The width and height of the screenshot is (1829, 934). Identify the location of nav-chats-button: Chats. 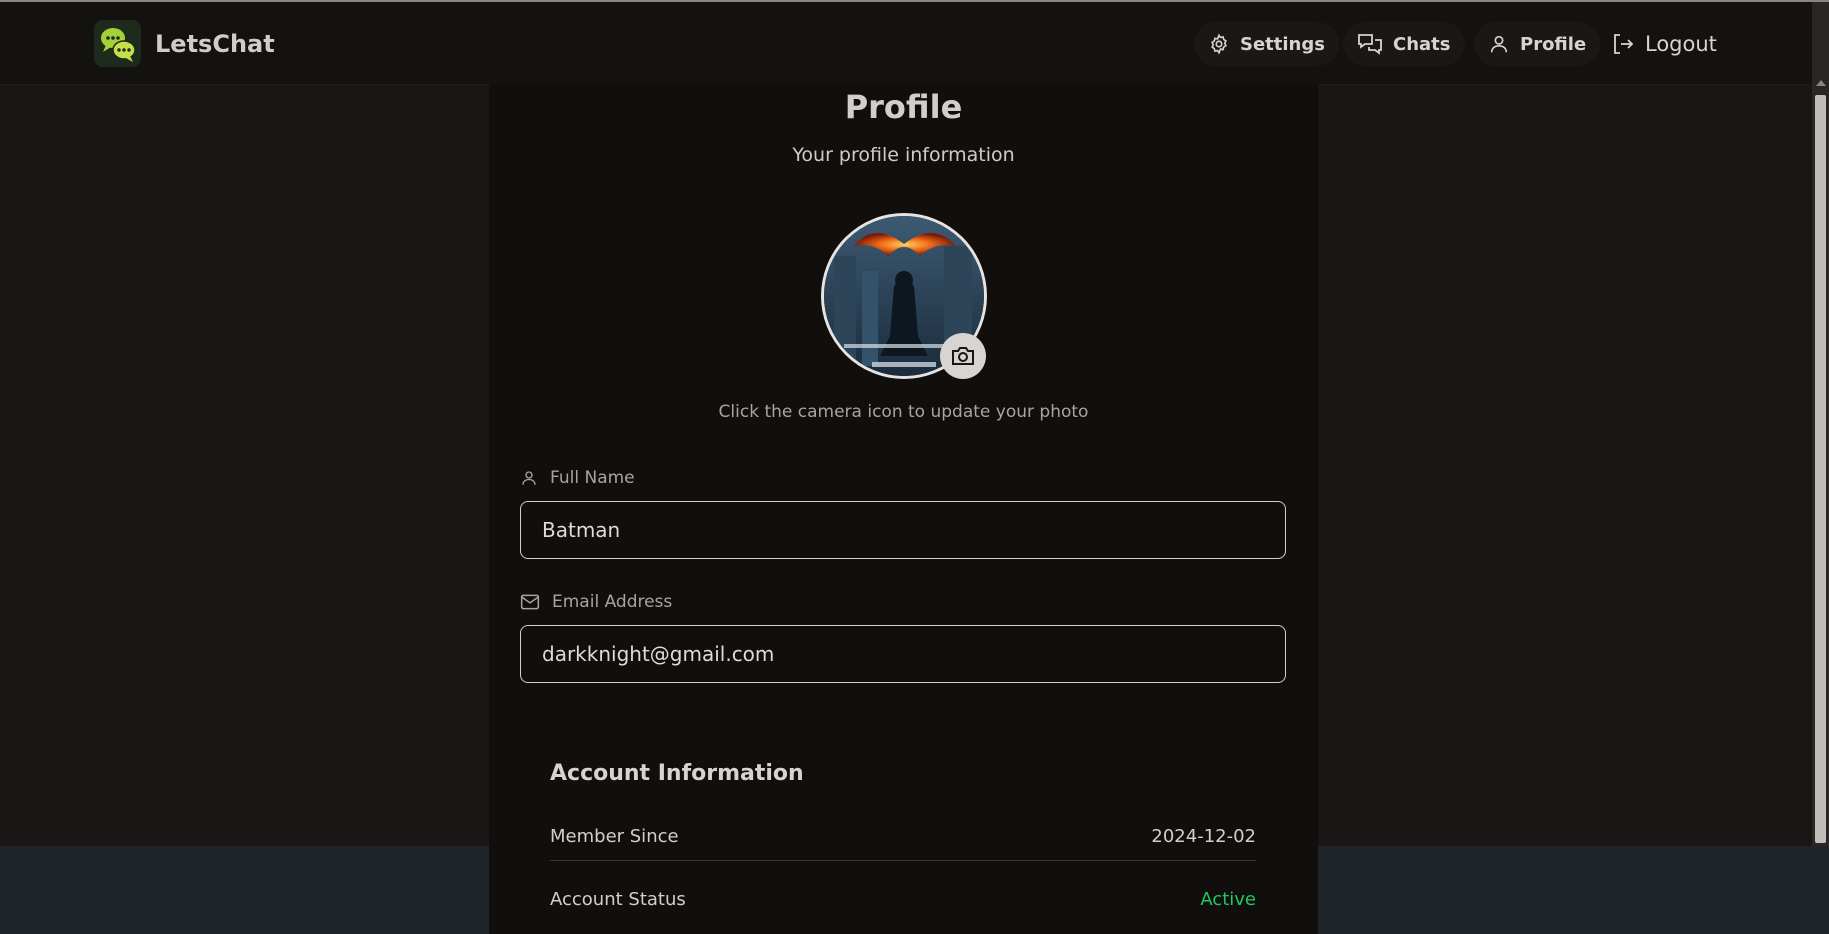
(1404, 44).